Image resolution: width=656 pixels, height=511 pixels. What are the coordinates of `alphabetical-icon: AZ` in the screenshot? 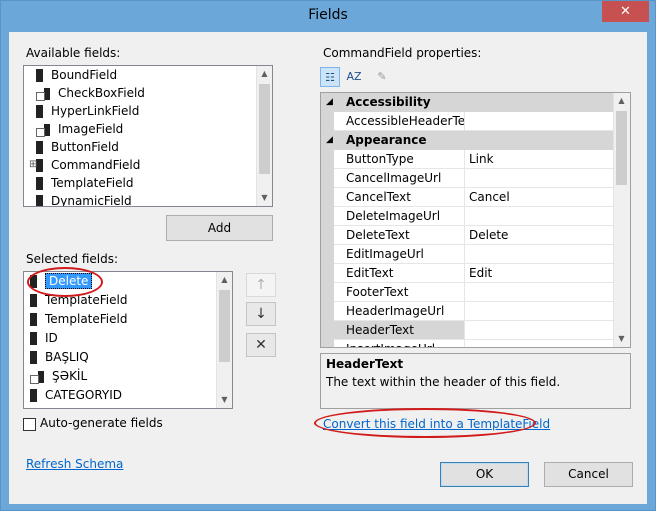 It's located at (354, 77).